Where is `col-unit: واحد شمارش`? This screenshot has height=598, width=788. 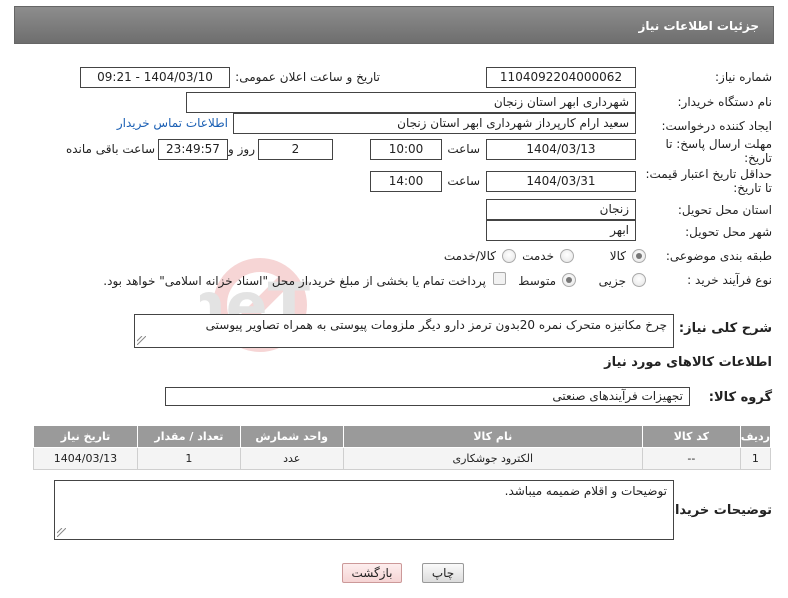
col-unit: واحد شمارش is located at coordinates (291, 436).